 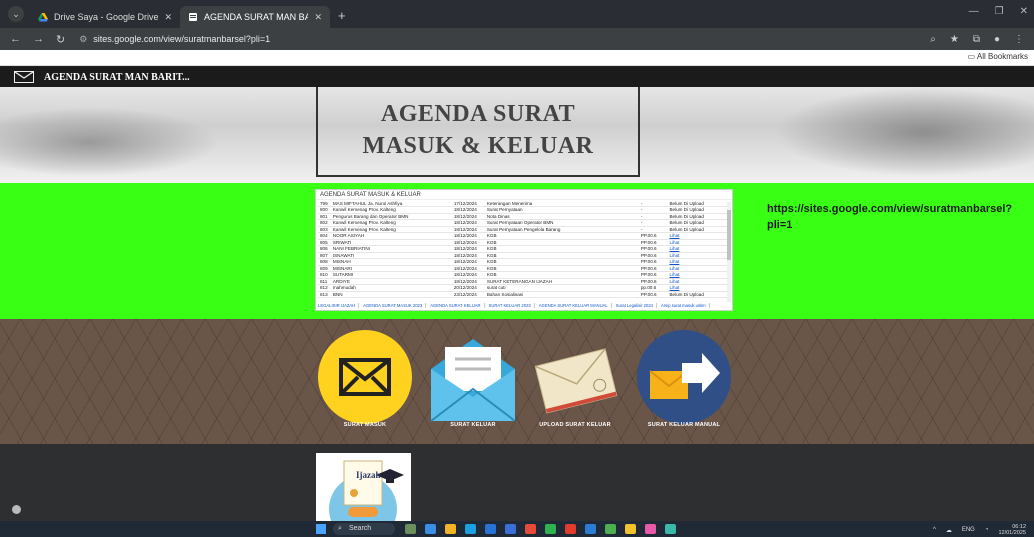 I want to click on clock-date: 12/01/2025, so click(x=1012, y=533).